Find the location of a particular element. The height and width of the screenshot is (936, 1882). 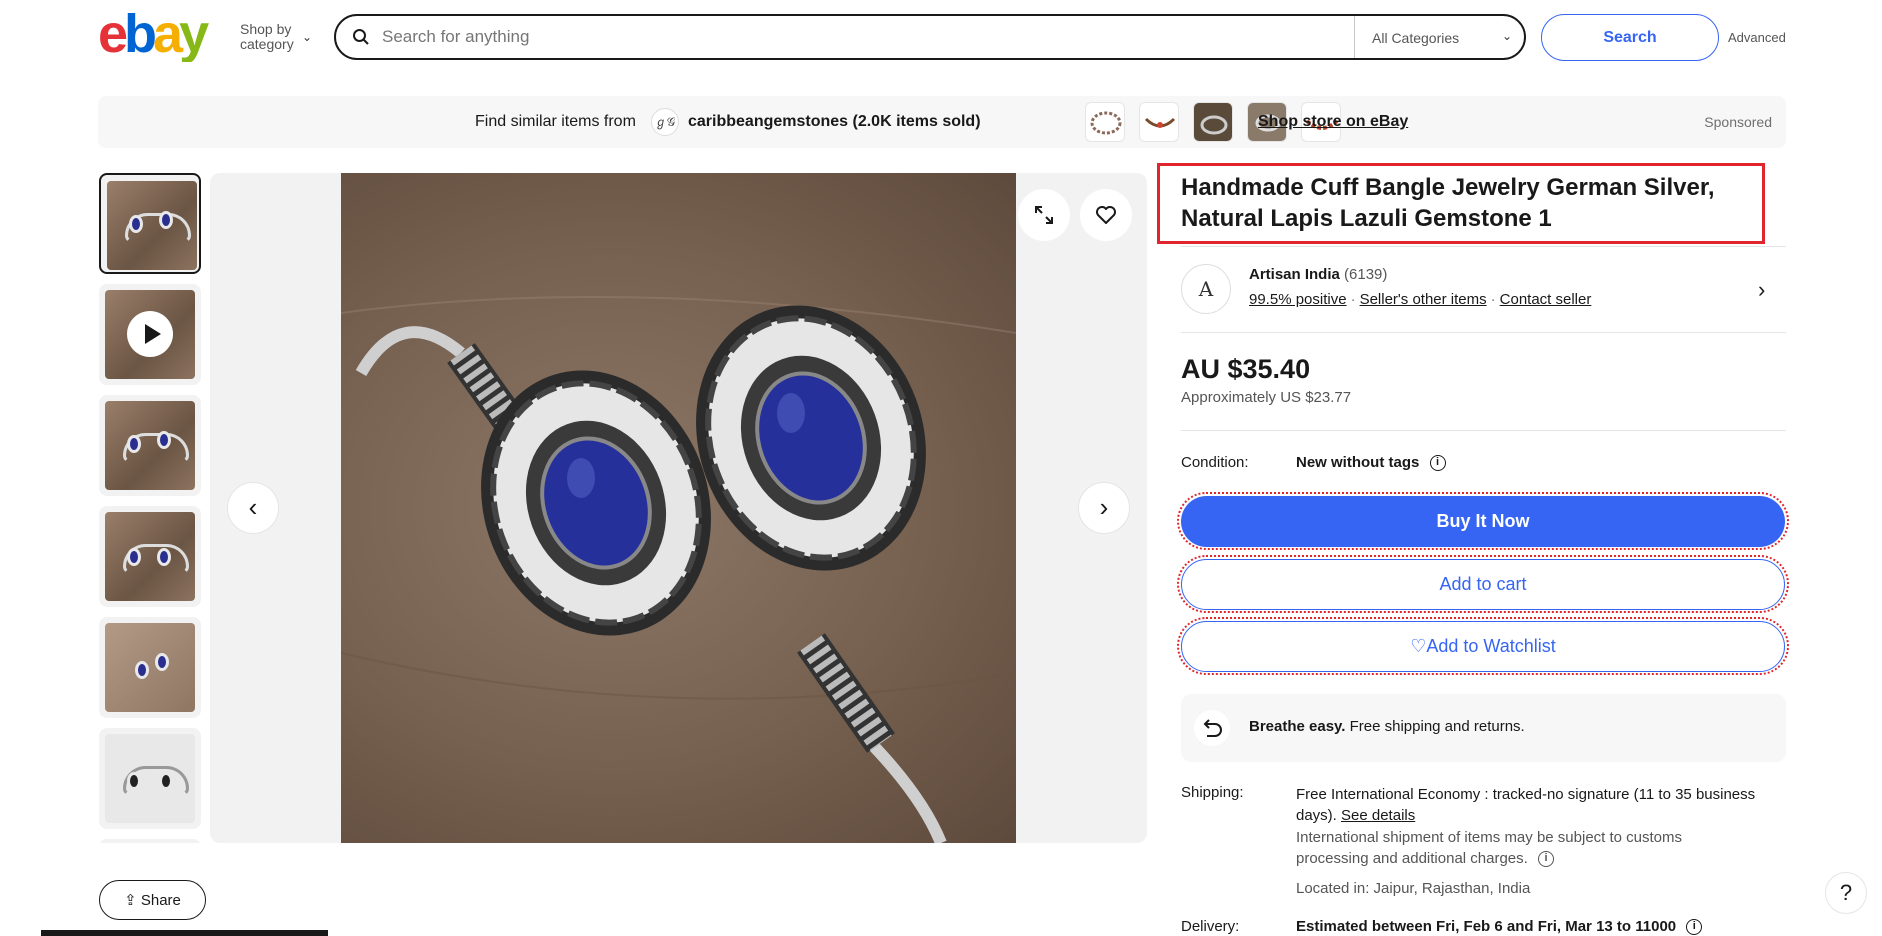

advanced-search-link: Advanced is located at coordinates (1757, 37).